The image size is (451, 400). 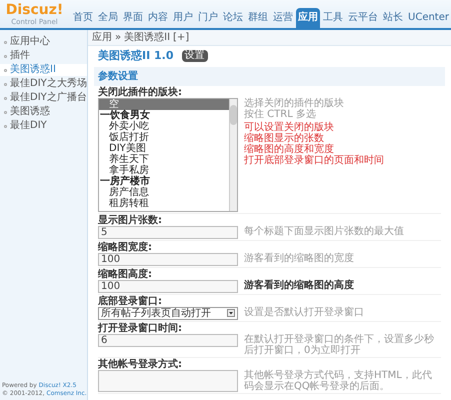 I want to click on section-header: 参数设置, so click(x=269, y=76).